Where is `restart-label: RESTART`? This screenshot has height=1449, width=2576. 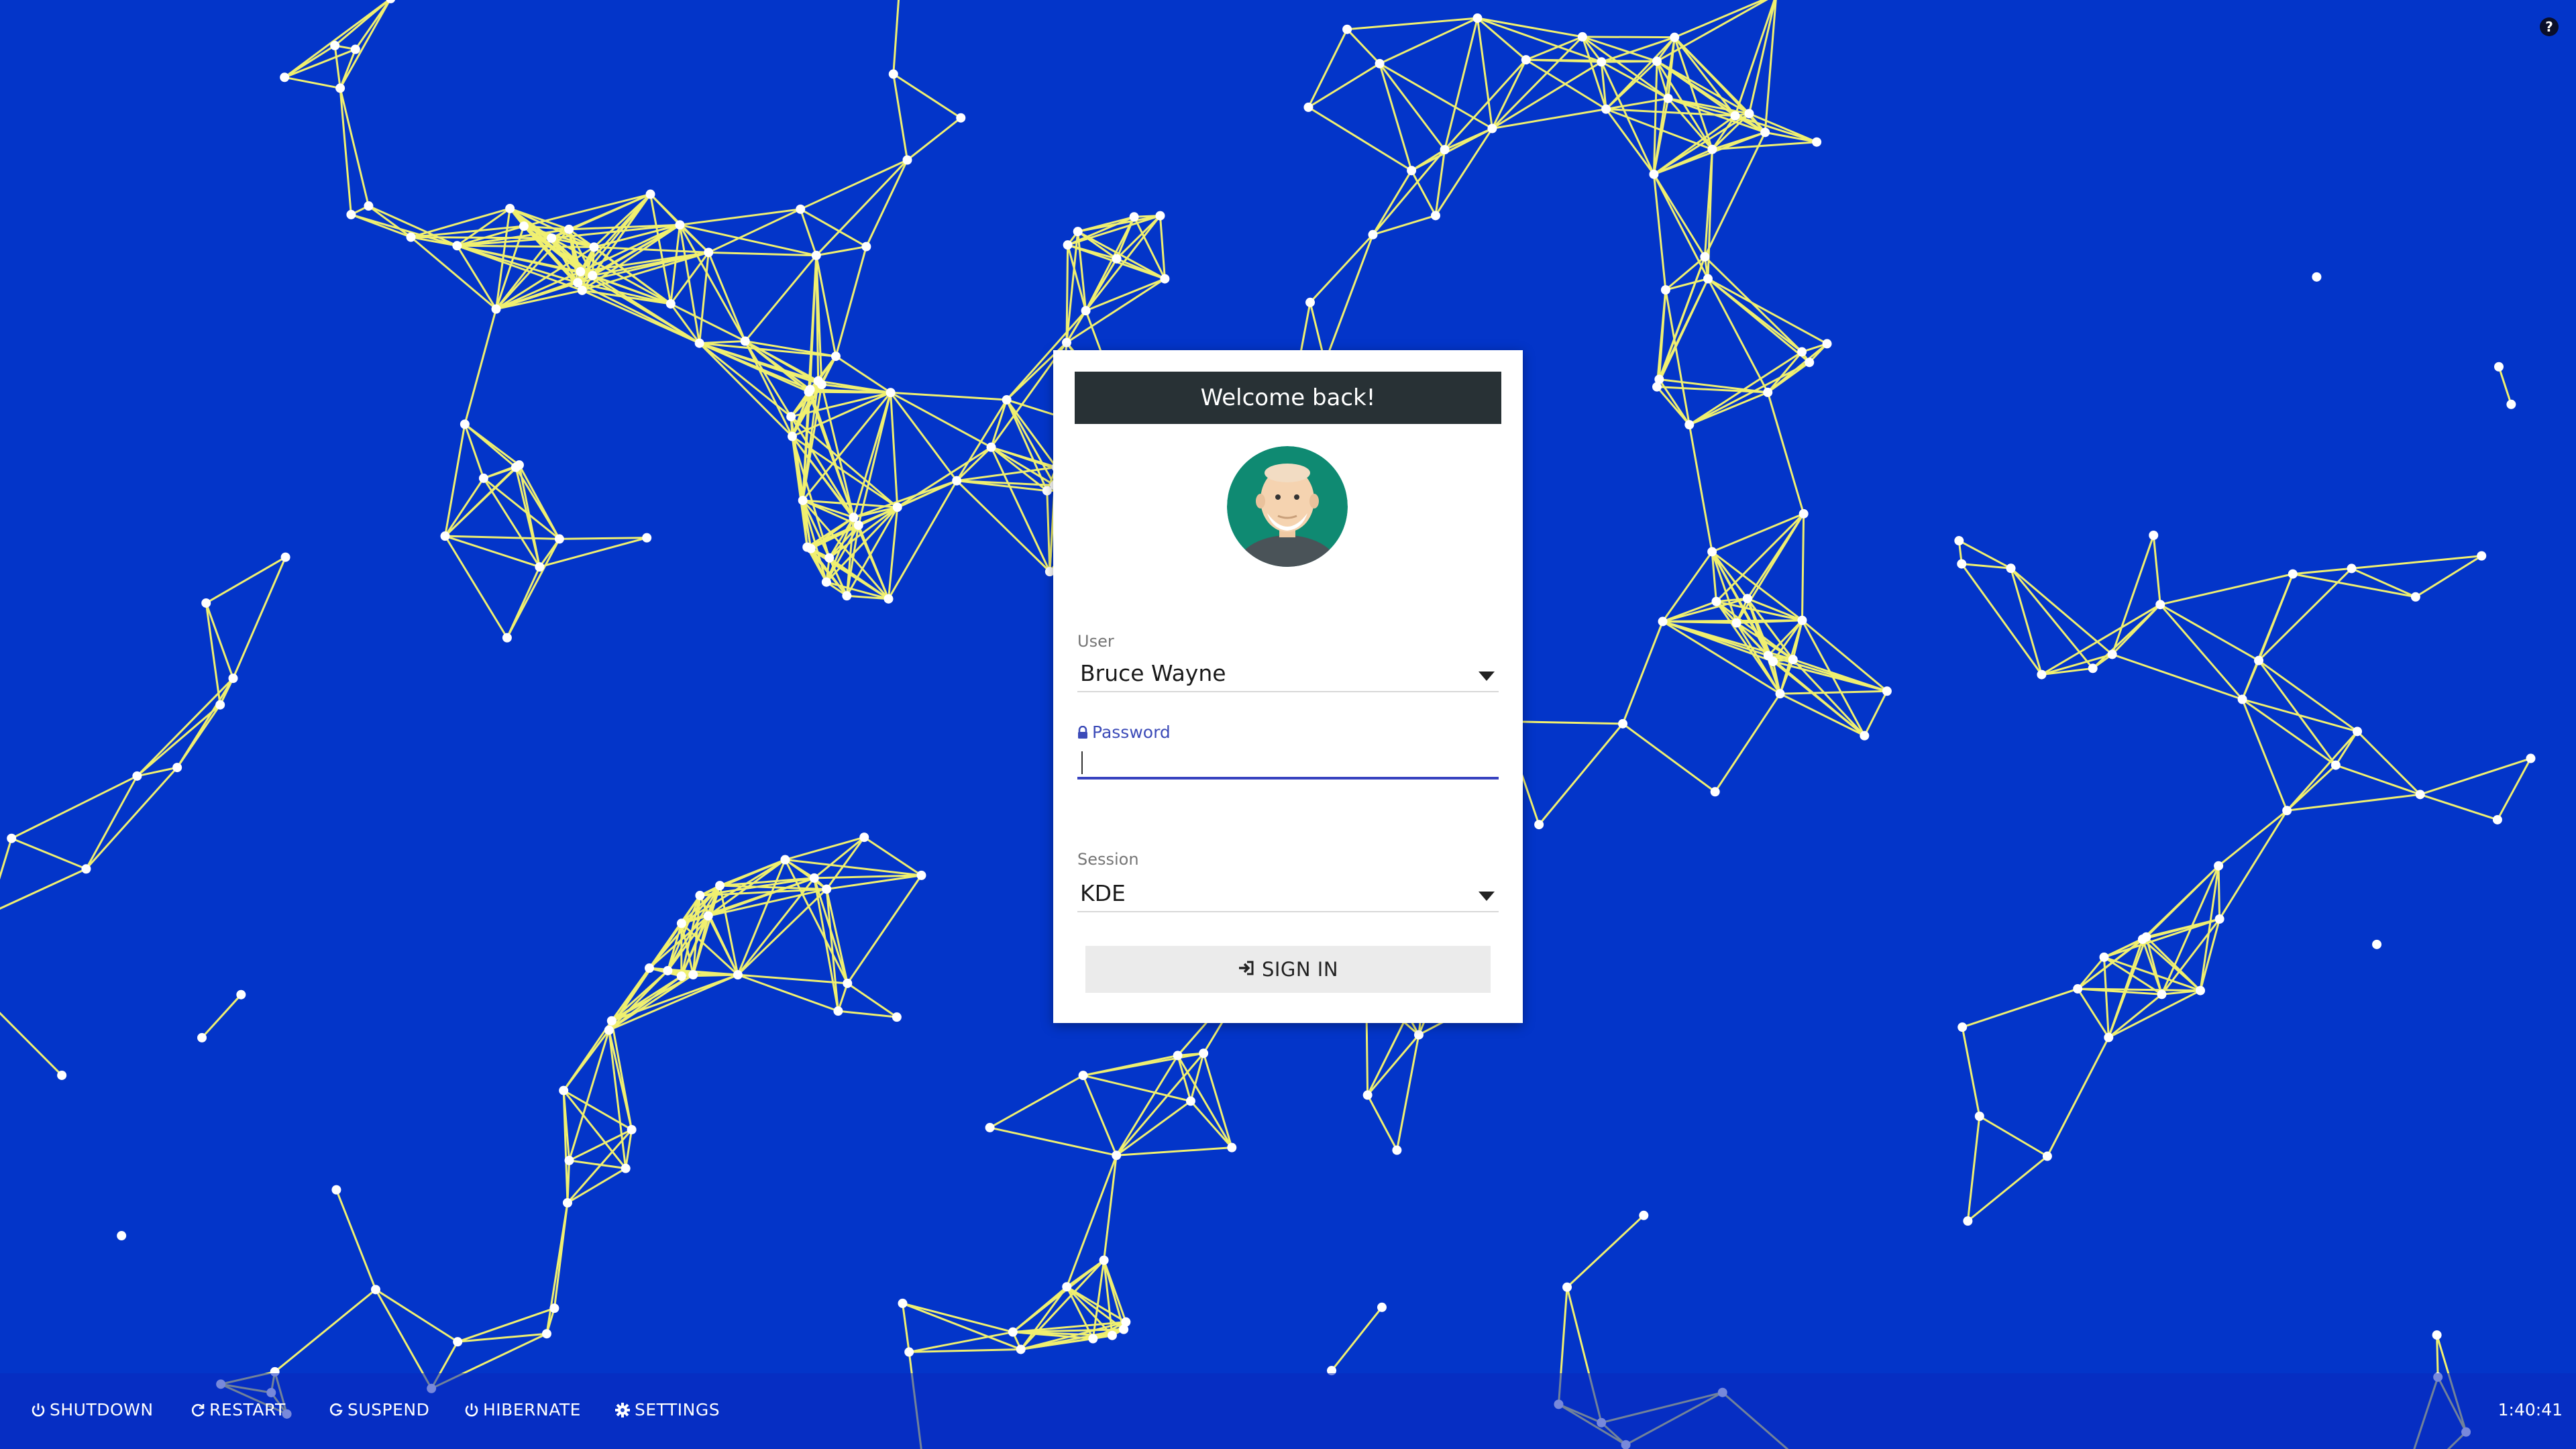 restart-label: RESTART is located at coordinates (247, 1409).